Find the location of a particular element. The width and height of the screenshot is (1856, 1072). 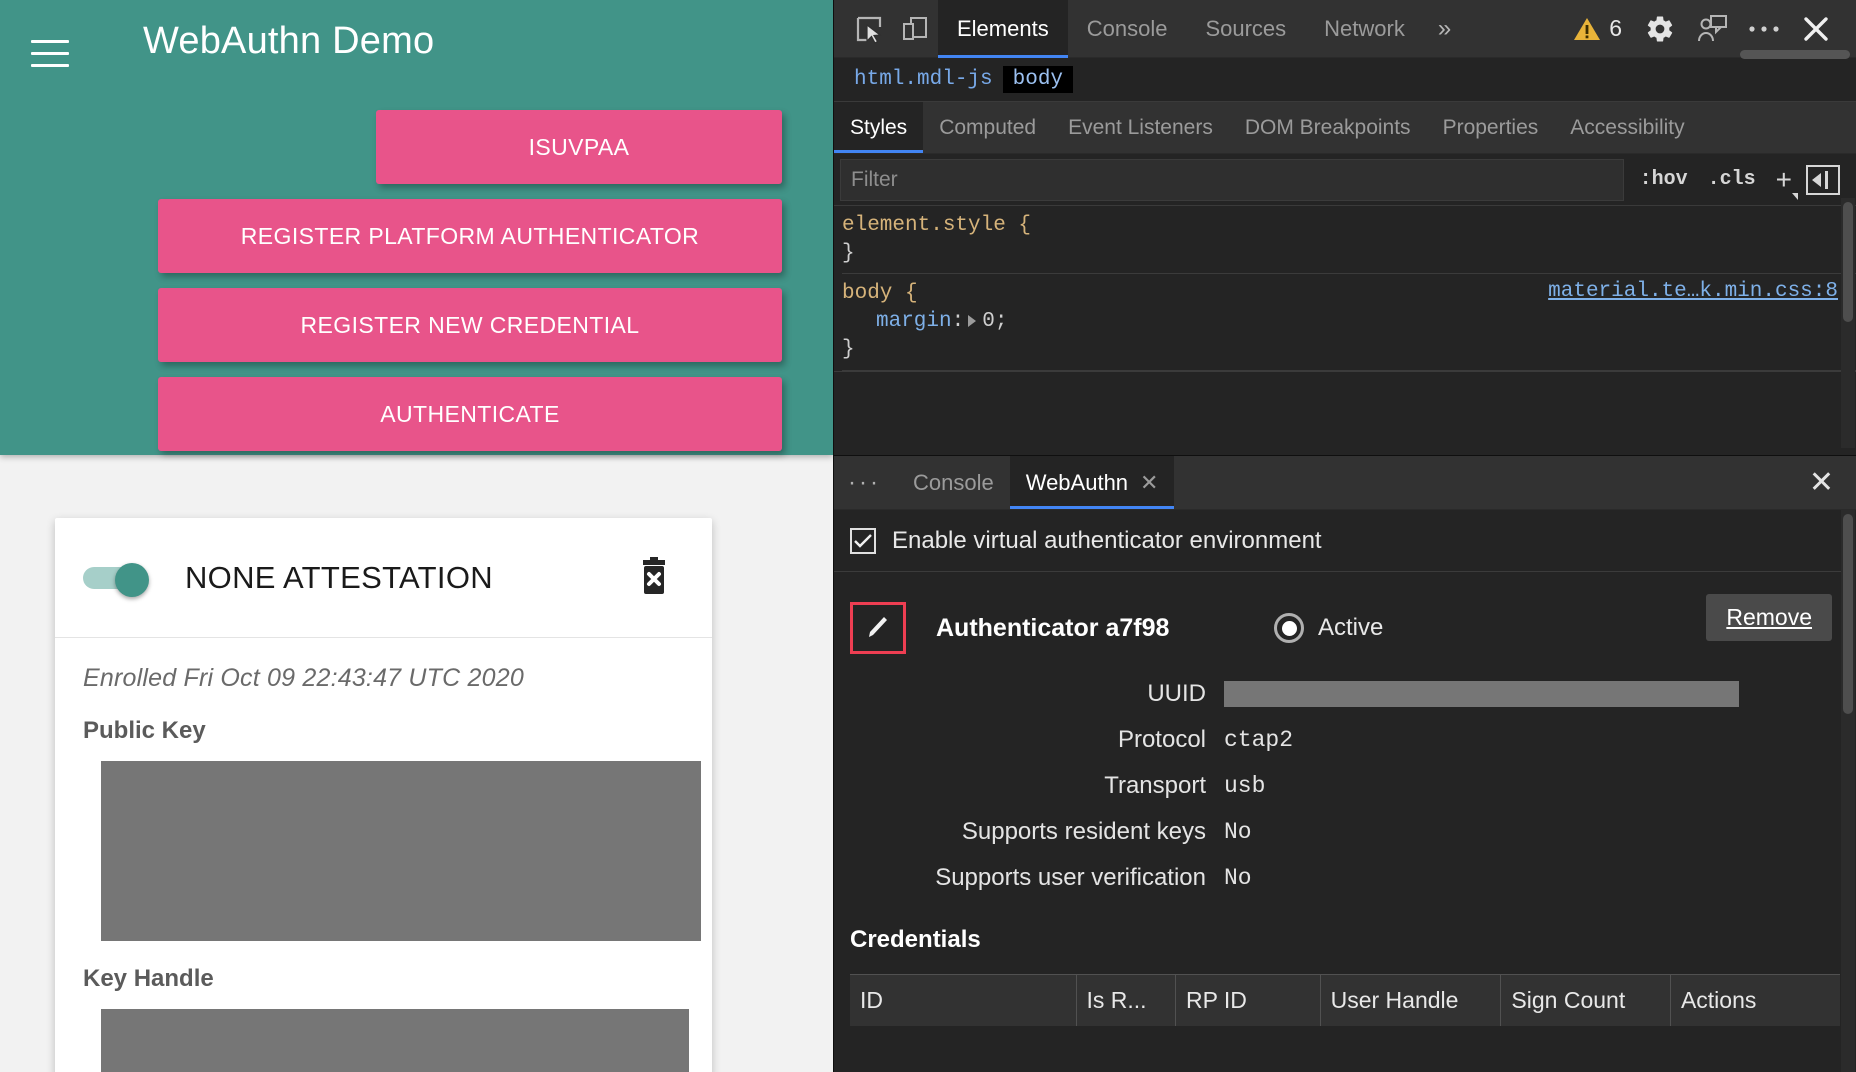

tab-sources-label: Sources is located at coordinates (1246, 28).